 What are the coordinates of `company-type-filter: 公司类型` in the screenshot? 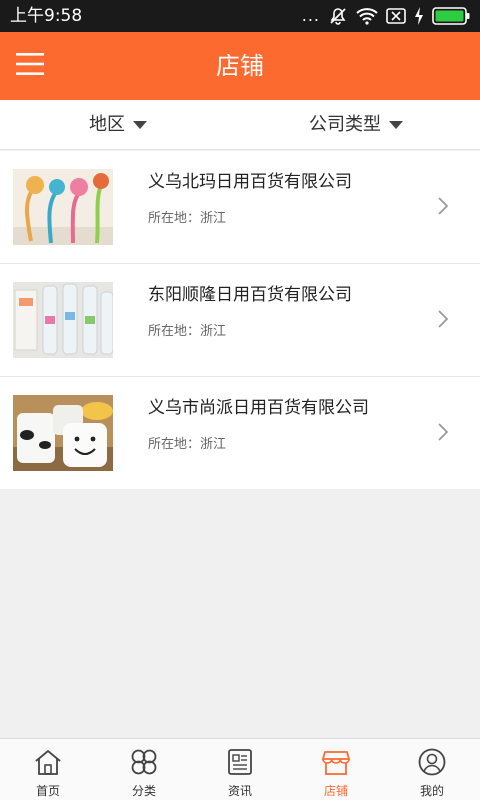 It's located at (356, 125).